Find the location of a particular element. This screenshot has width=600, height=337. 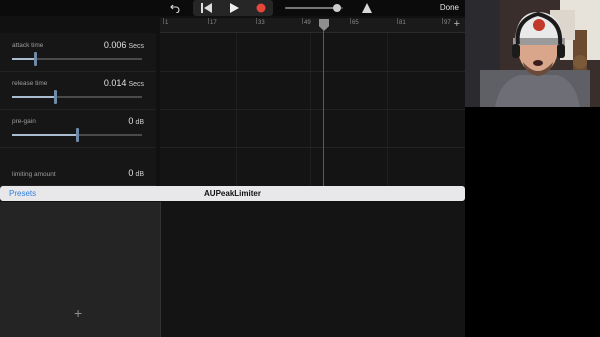

param-release-time: release time 0.014 Secs is located at coordinates (78, 90).